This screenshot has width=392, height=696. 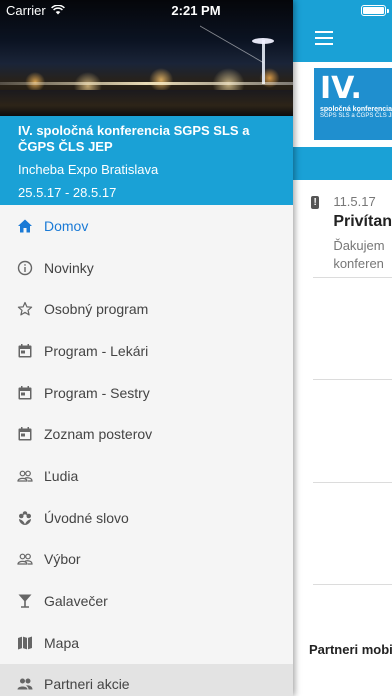 I want to click on menu-item-novinky: Novinky, so click(x=146, y=268).